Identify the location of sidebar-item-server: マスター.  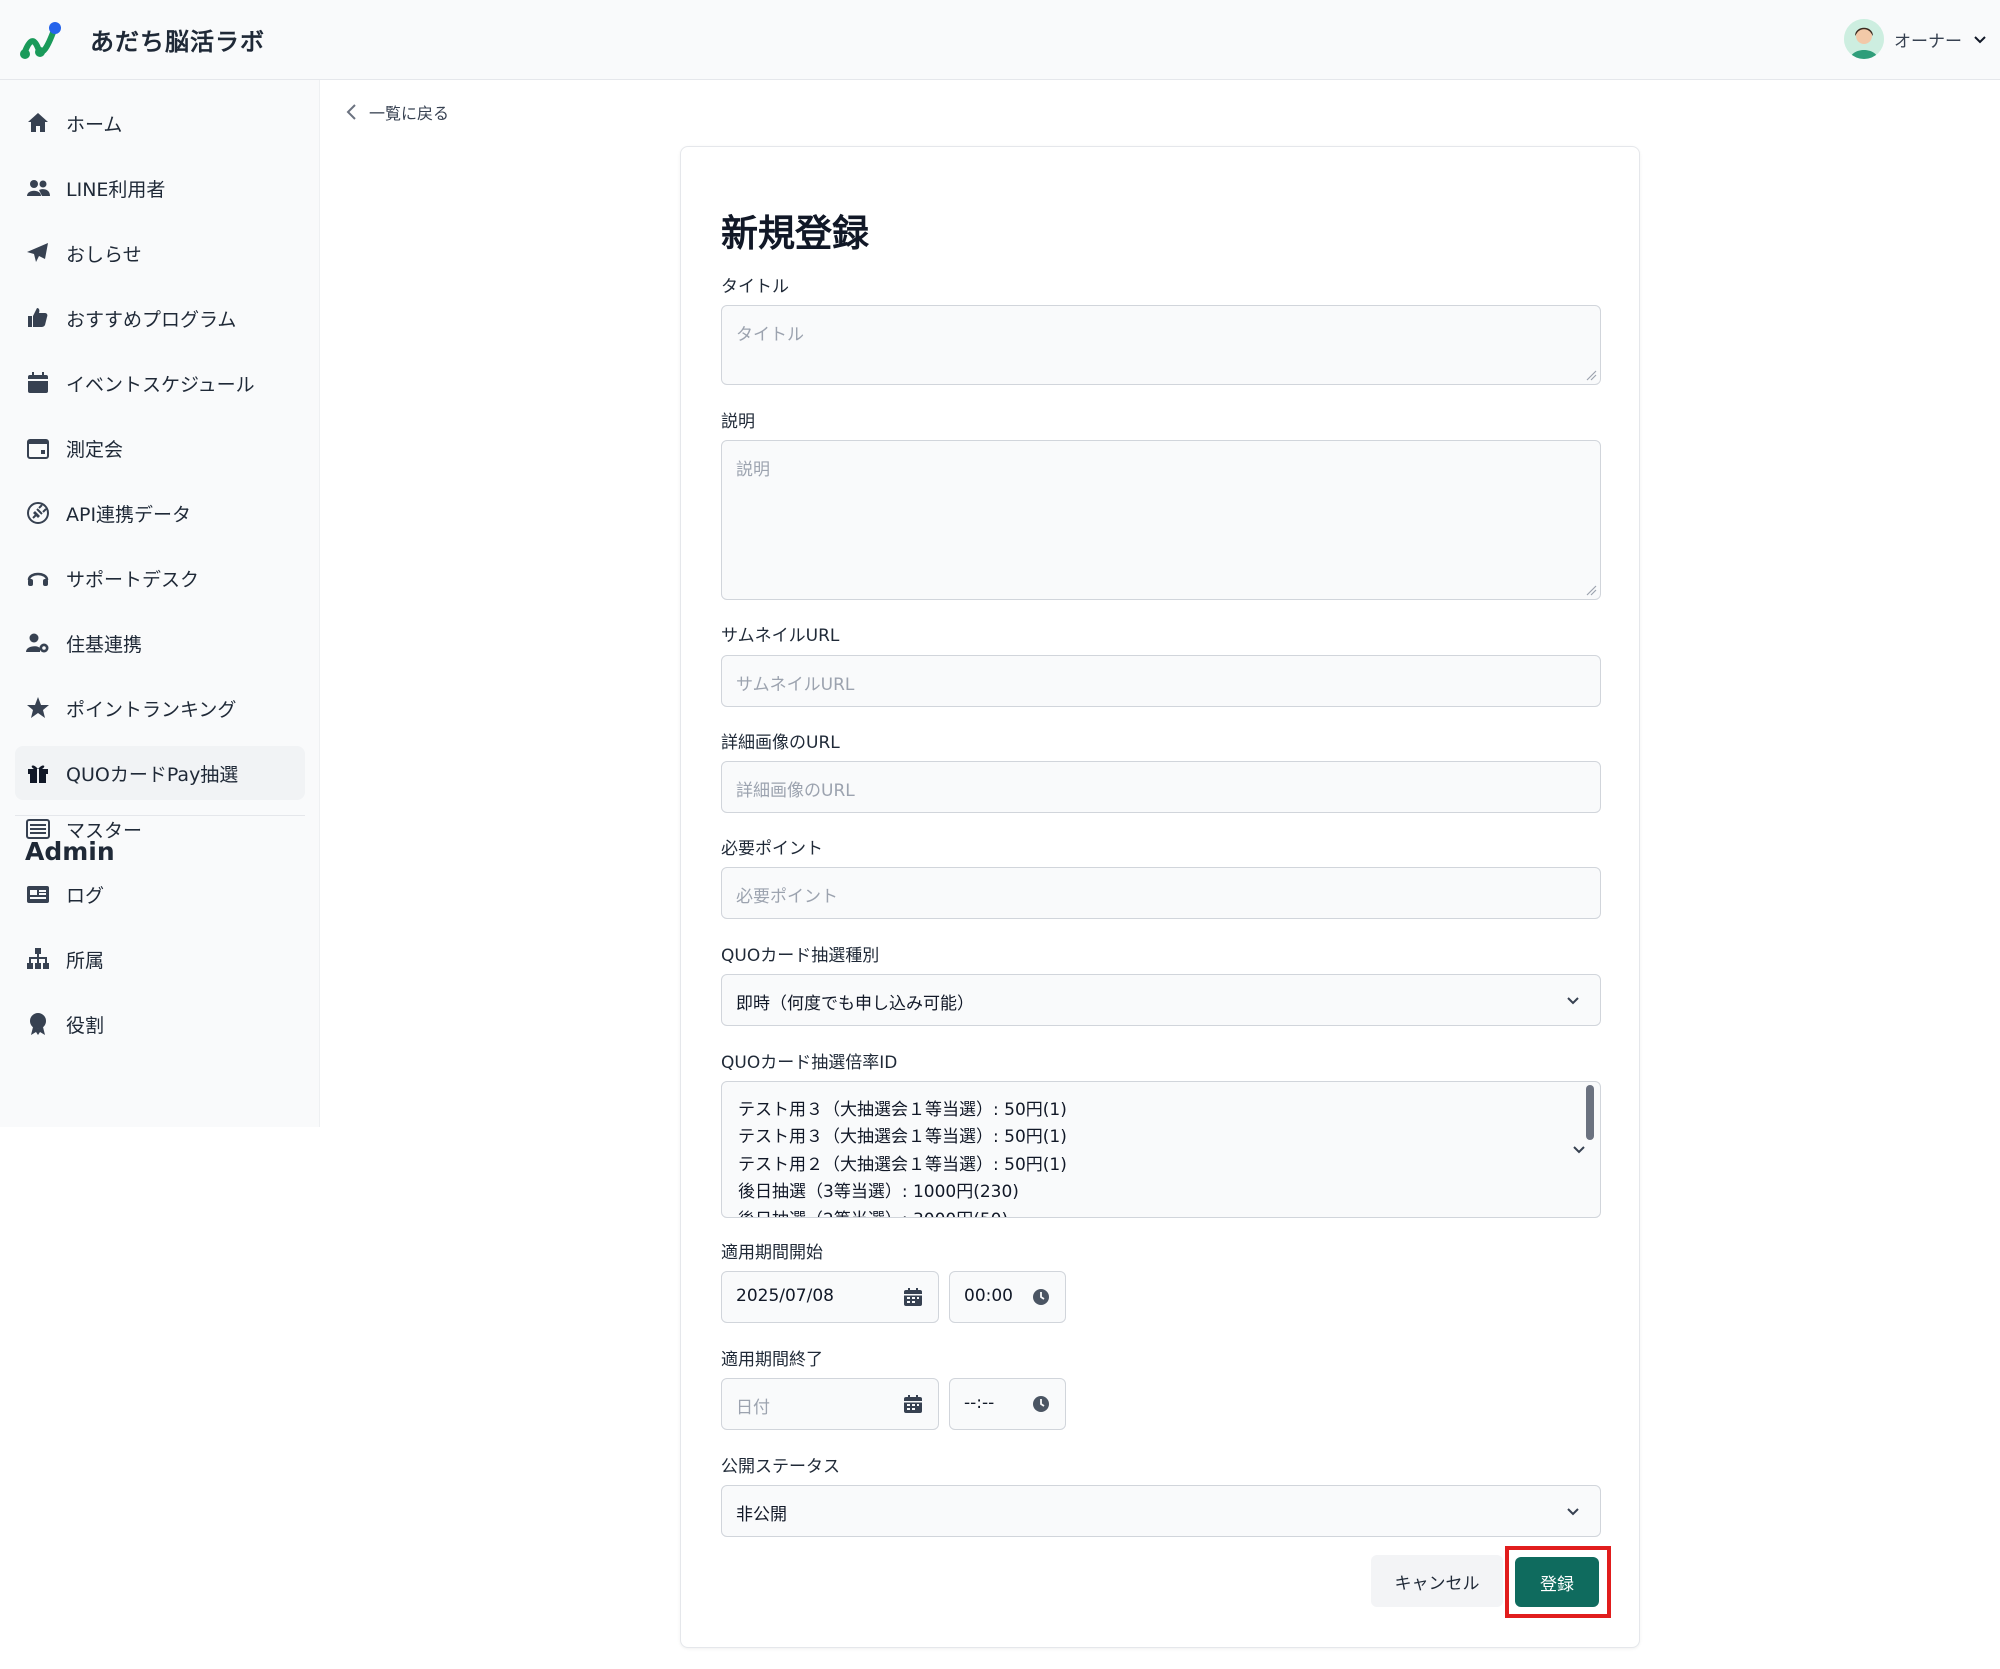
(160, 829).